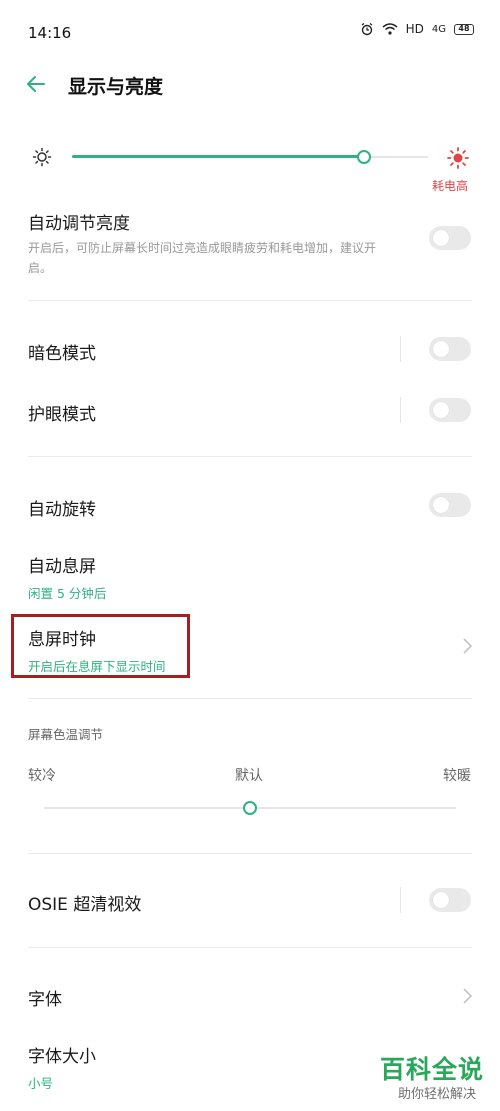 The height and width of the screenshot is (1111, 500). I want to click on auto-rotate-label: 自动旋转, so click(62, 507).